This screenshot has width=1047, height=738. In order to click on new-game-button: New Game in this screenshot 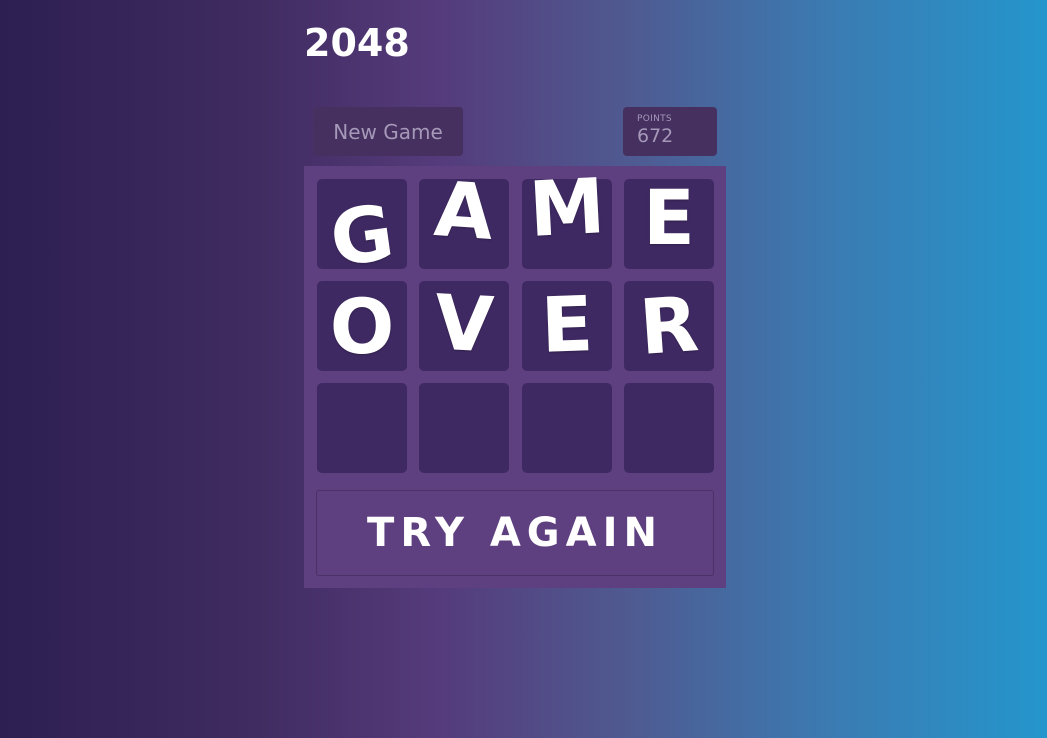, I will do `click(388, 131)`.